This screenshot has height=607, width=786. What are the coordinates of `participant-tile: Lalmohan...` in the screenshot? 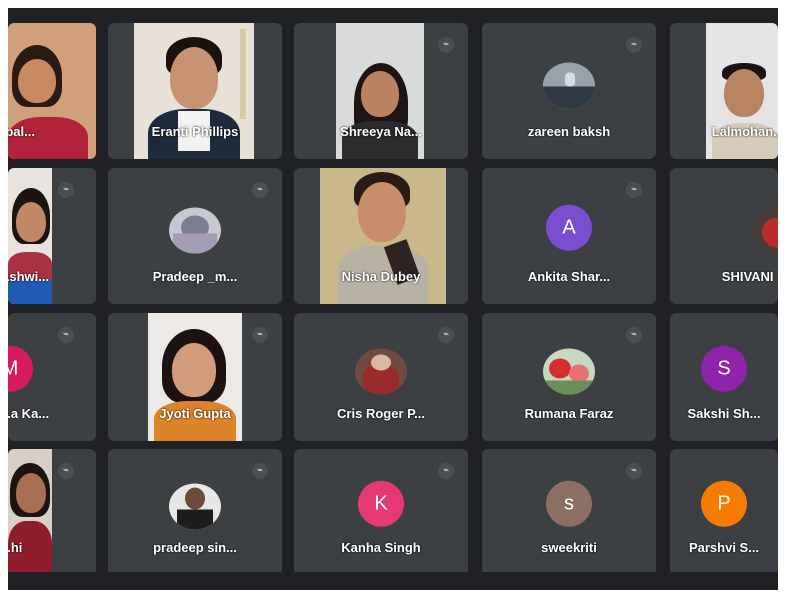 It's located at (724, 91).